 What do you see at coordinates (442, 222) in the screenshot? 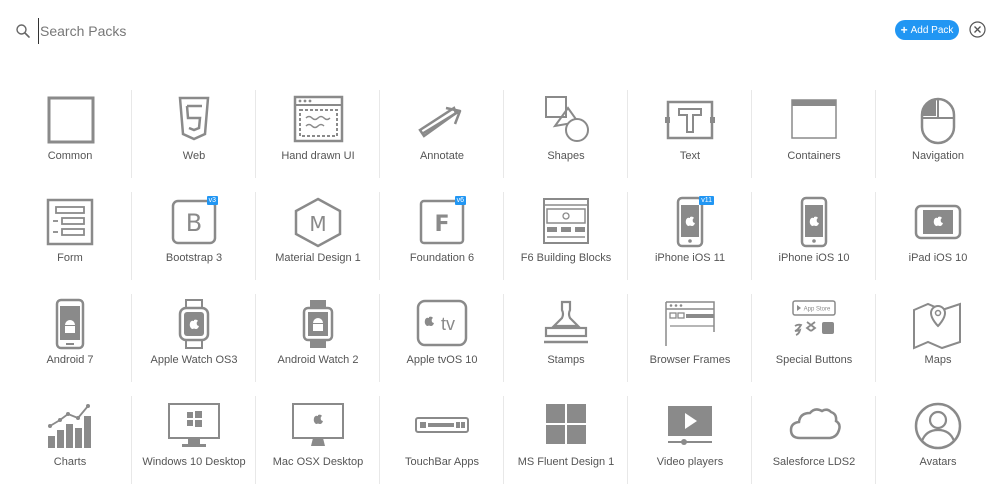
I see `pack-icon-wrapper: Fv6` at bounding box center [442, 222].